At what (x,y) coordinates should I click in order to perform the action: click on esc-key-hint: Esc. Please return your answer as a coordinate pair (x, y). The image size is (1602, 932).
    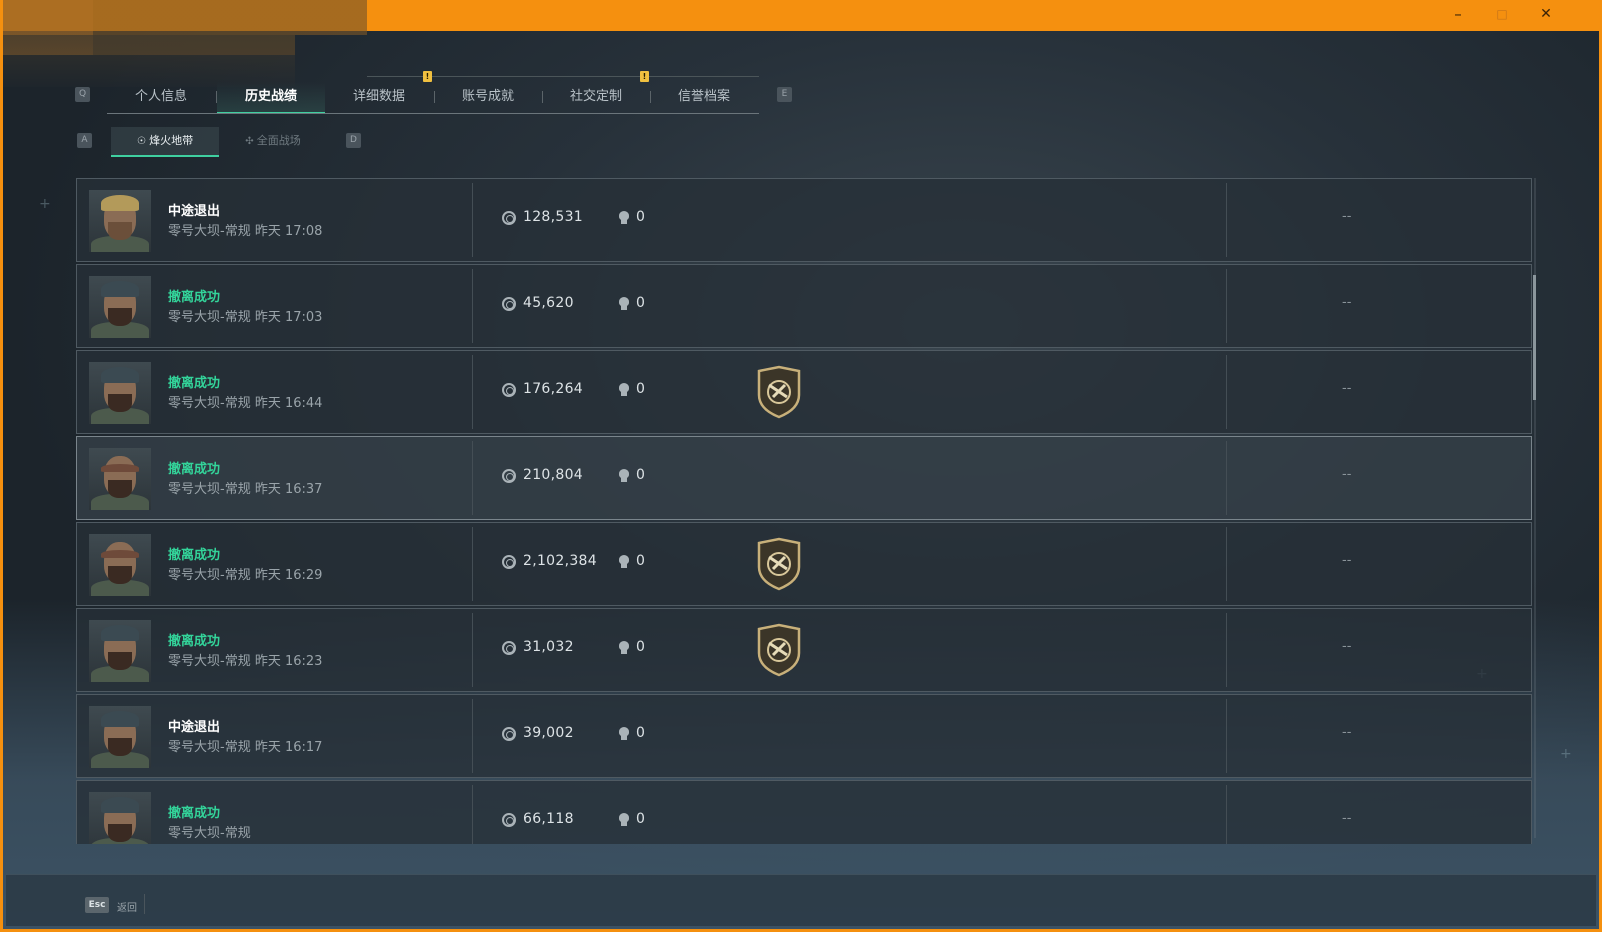
    Looking at the image, I should click on (97, 905).